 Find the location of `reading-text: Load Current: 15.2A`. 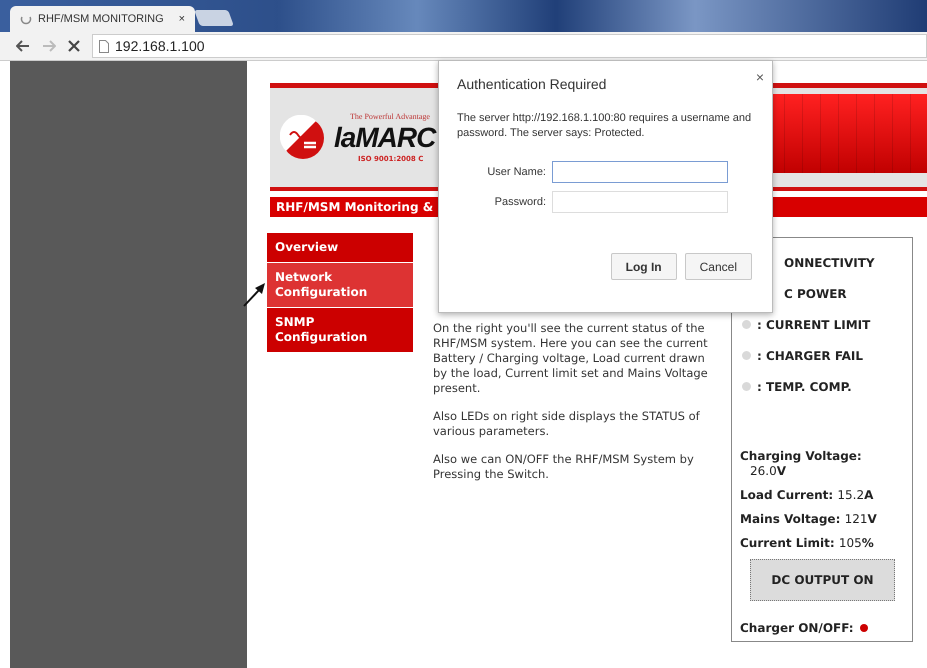

reading-text: Load Current: 15.2A is located at coordinates (807, 495).